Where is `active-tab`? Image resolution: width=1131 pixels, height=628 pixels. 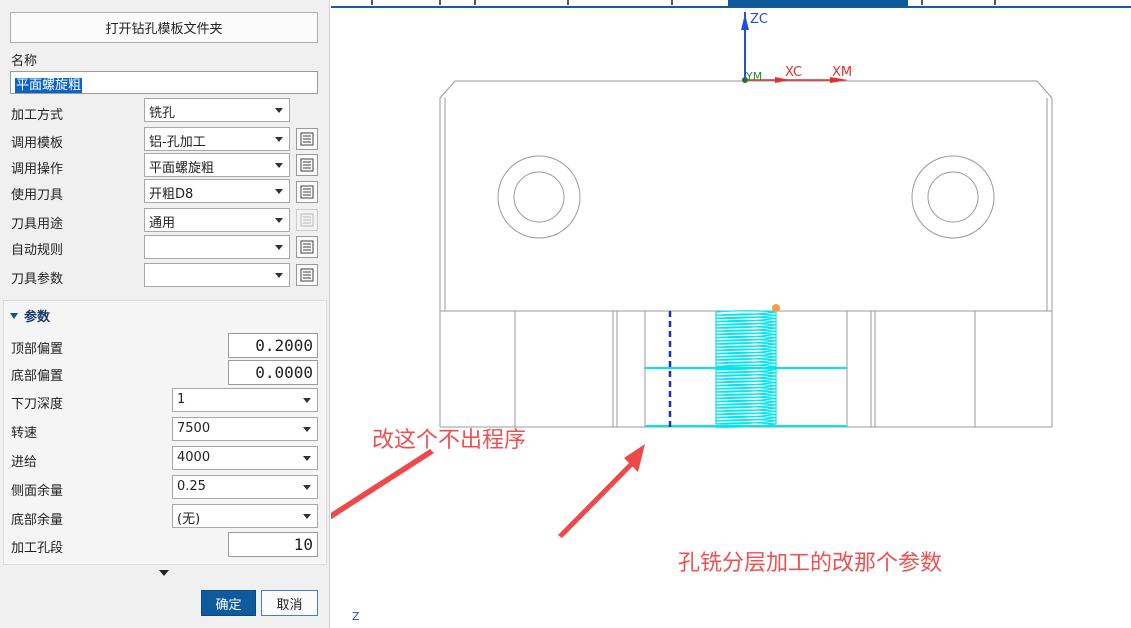 active-tab is located at coordinates (818, 3).